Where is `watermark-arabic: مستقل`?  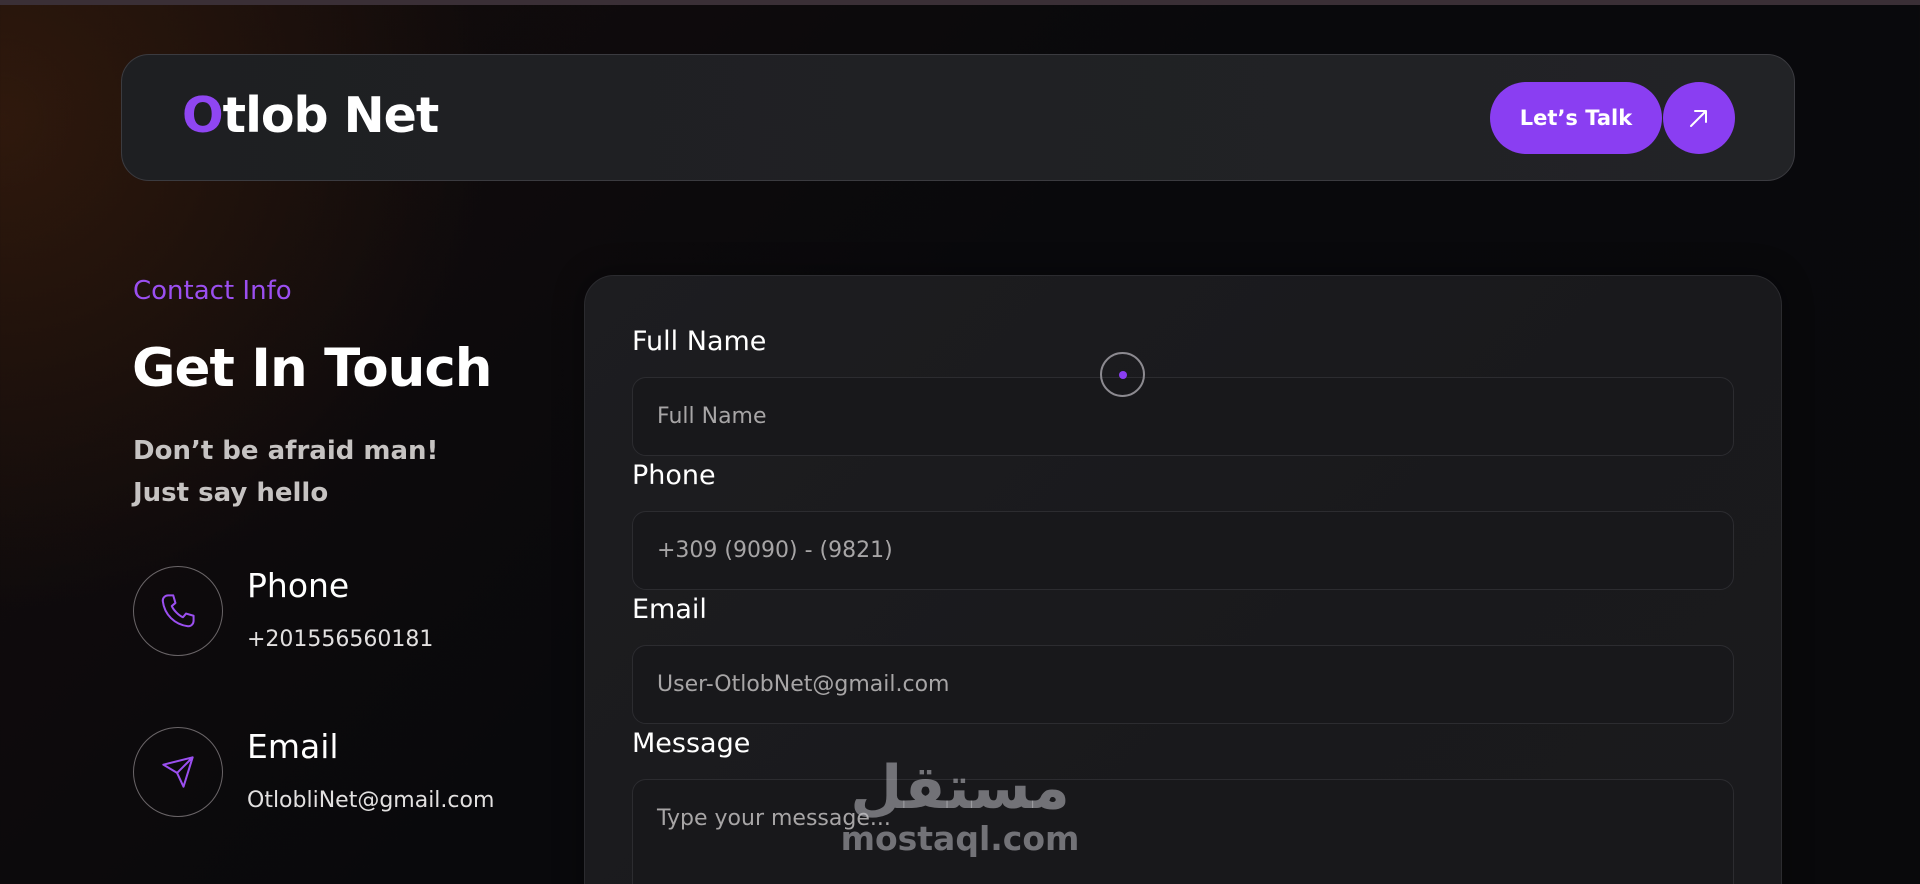
watermark-arabic: مستقل is located at coordinates (960, 788).